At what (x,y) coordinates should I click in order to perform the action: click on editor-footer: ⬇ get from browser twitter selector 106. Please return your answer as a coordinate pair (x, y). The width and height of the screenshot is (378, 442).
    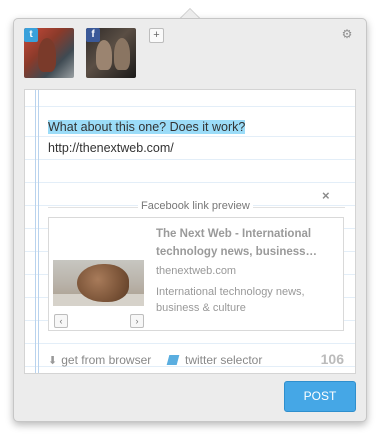
    Looking at the image, I should click on (190, 360).